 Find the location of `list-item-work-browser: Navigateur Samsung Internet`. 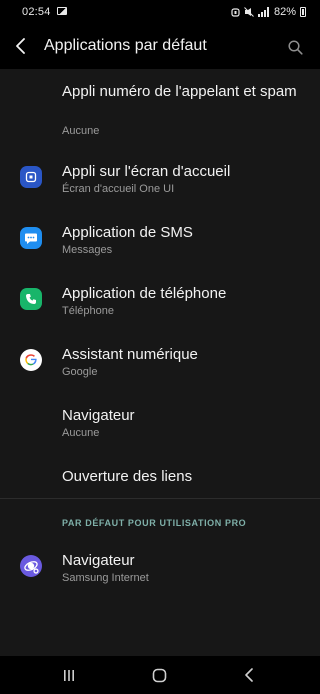

list-item-work-browser: Navigateur Samsung Internet is located at coordinates (160, 566).